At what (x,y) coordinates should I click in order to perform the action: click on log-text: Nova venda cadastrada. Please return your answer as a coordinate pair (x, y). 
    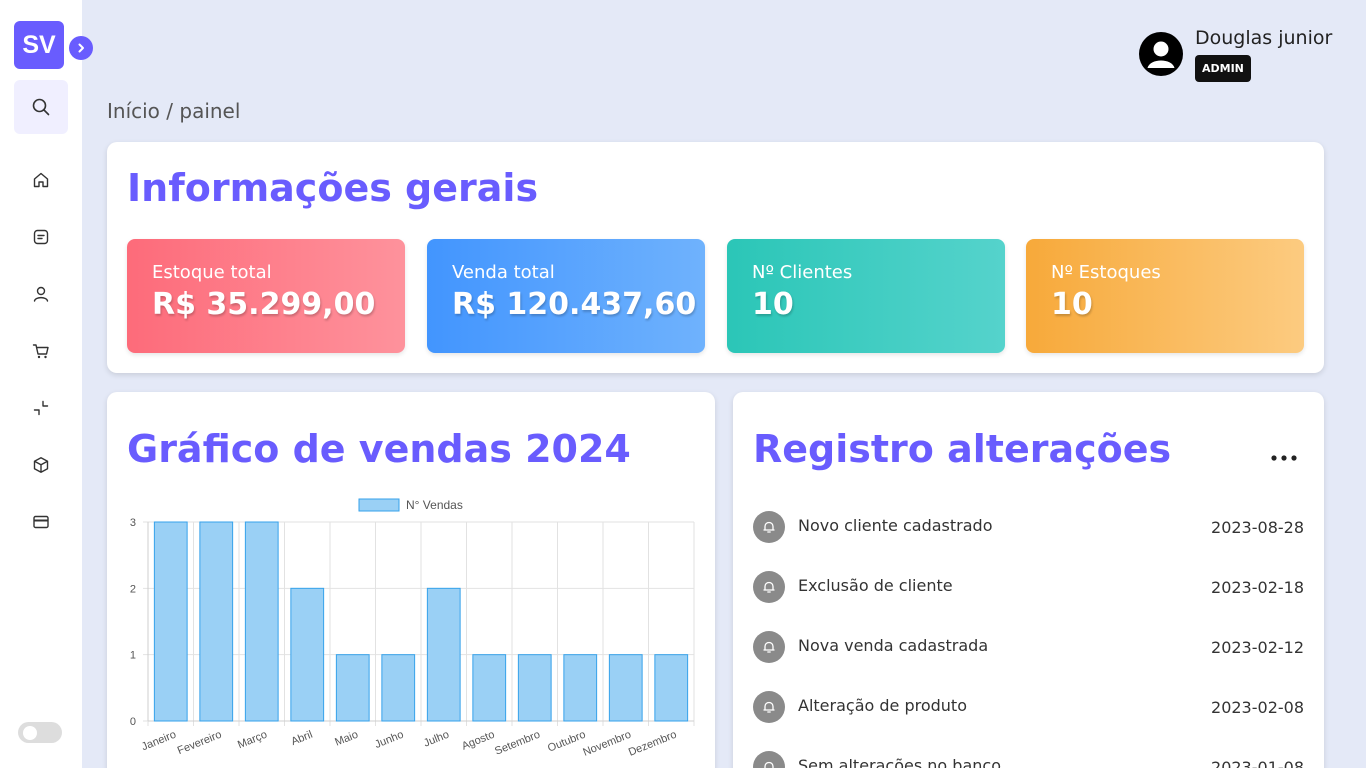
    Looking at the image, I should click on (893, 645).